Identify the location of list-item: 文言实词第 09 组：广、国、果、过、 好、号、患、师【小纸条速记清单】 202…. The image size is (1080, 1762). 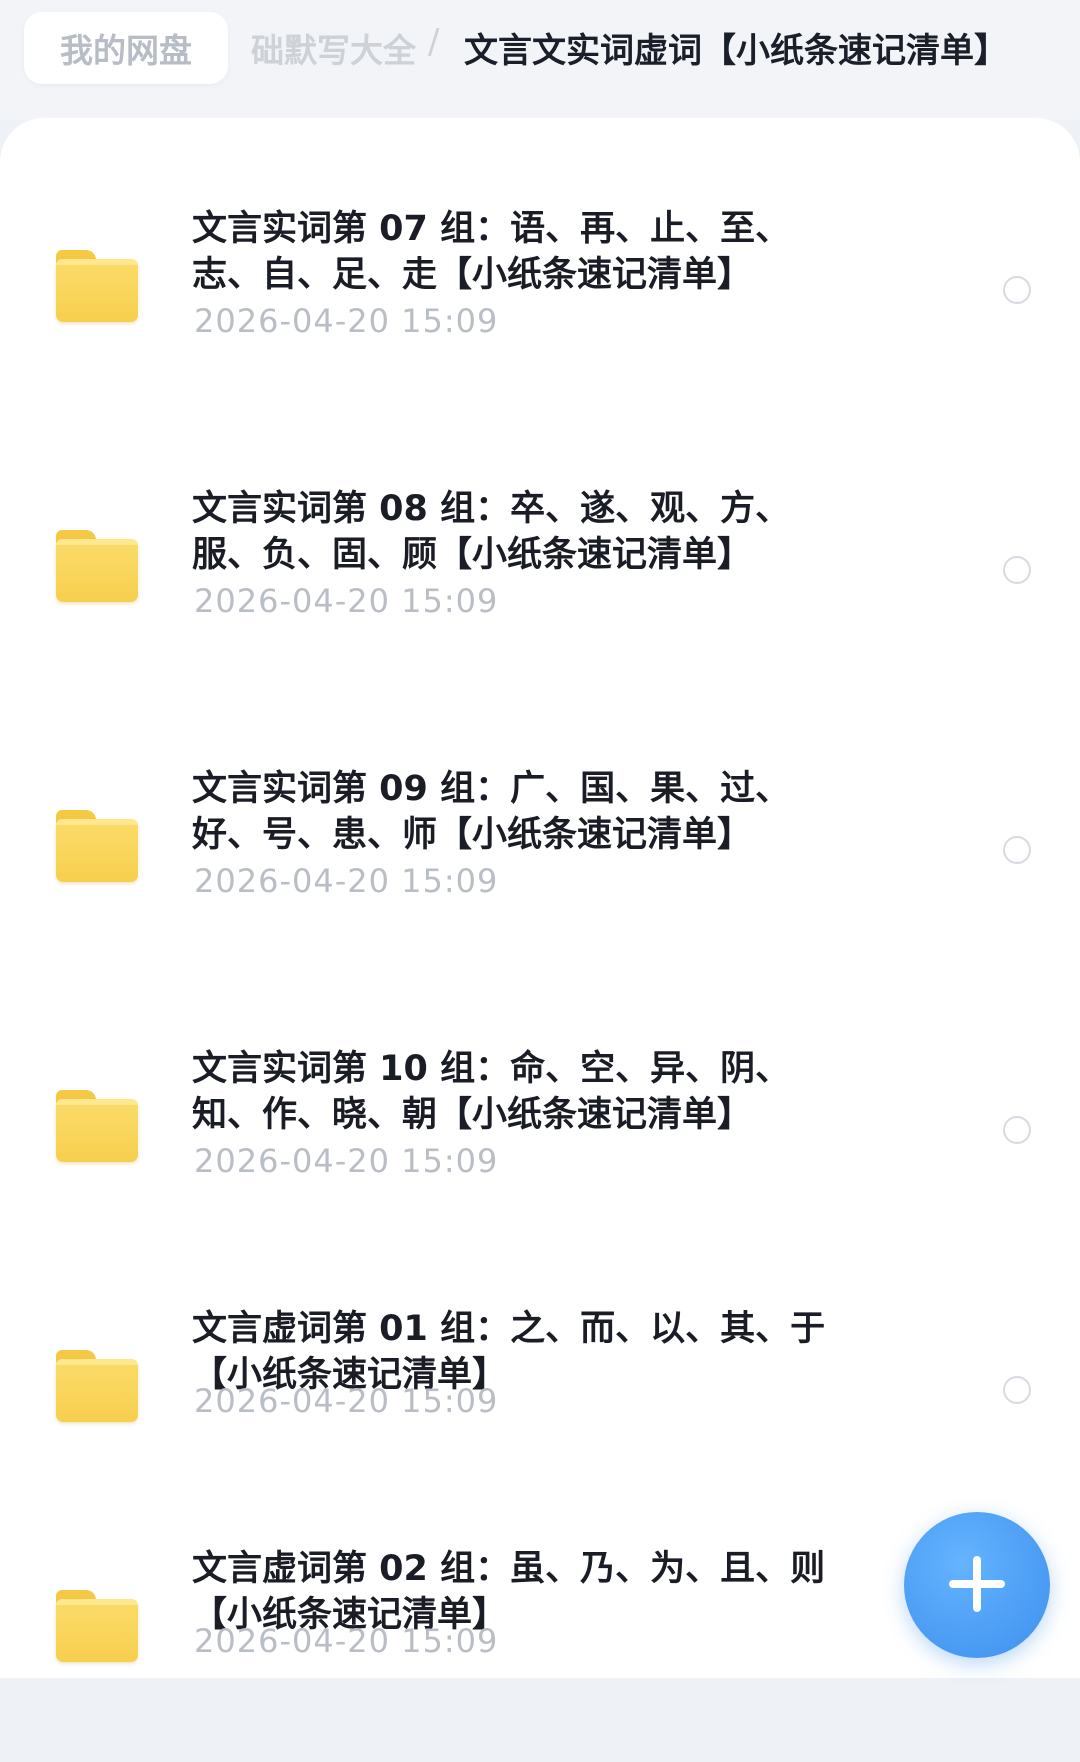
(540, 852).